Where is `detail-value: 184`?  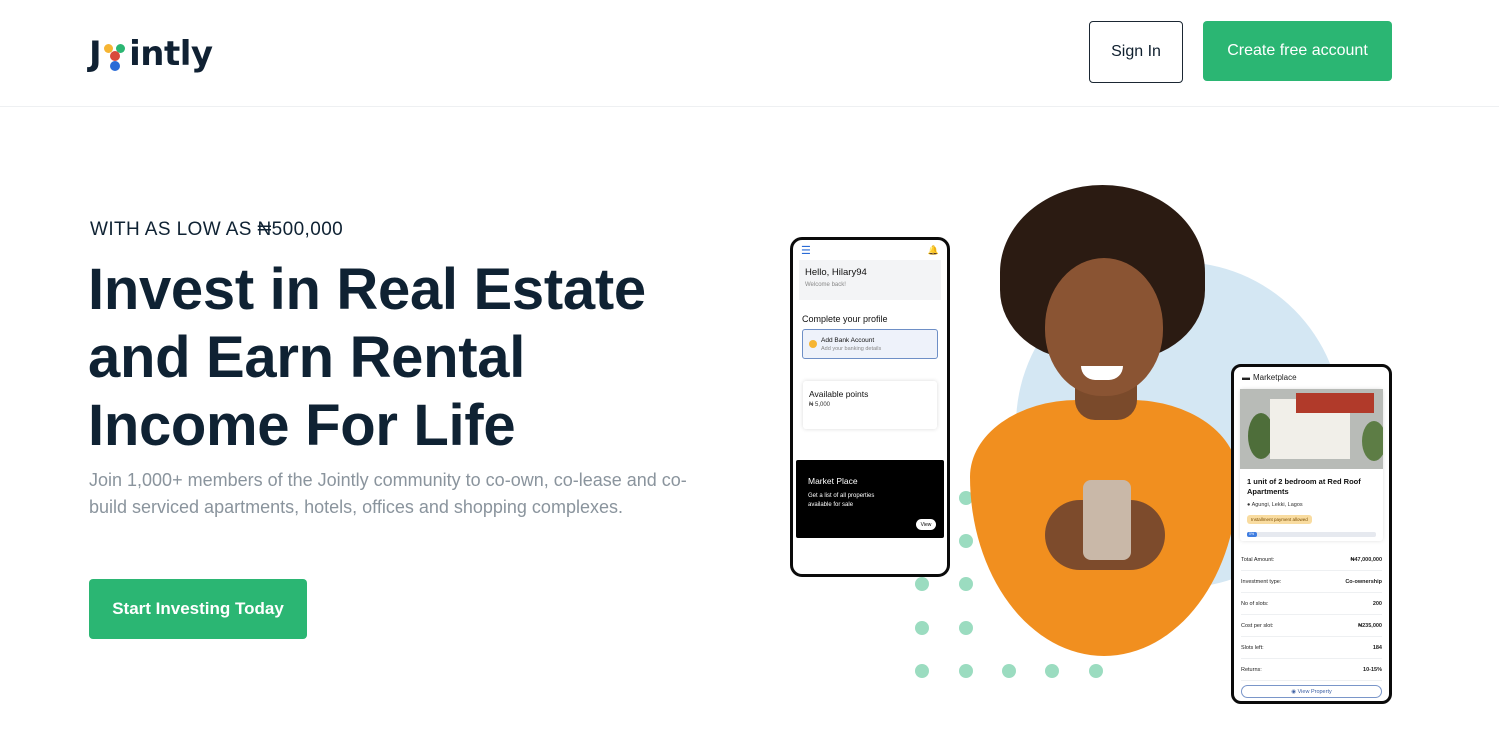
detail-value: 184 is located at coordinates (1377, 647).